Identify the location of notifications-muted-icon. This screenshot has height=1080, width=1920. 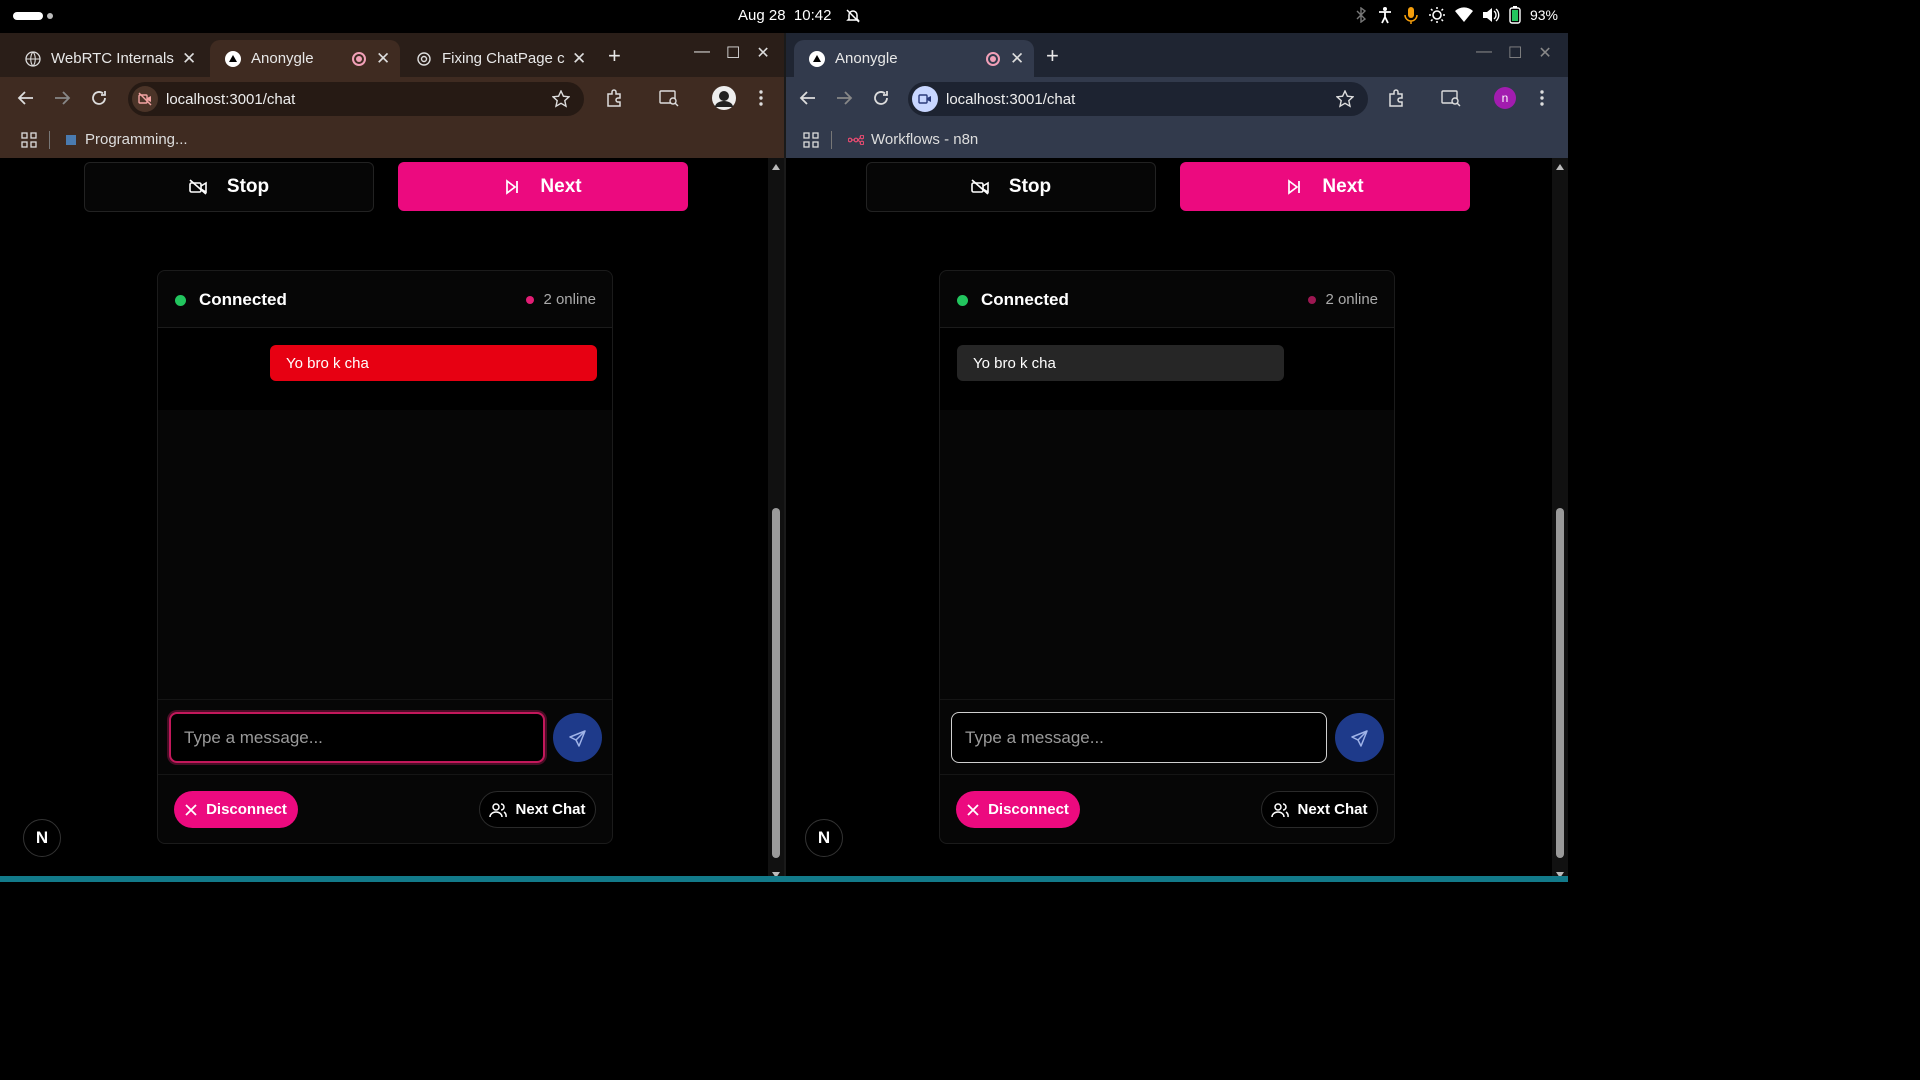
(853, 16).